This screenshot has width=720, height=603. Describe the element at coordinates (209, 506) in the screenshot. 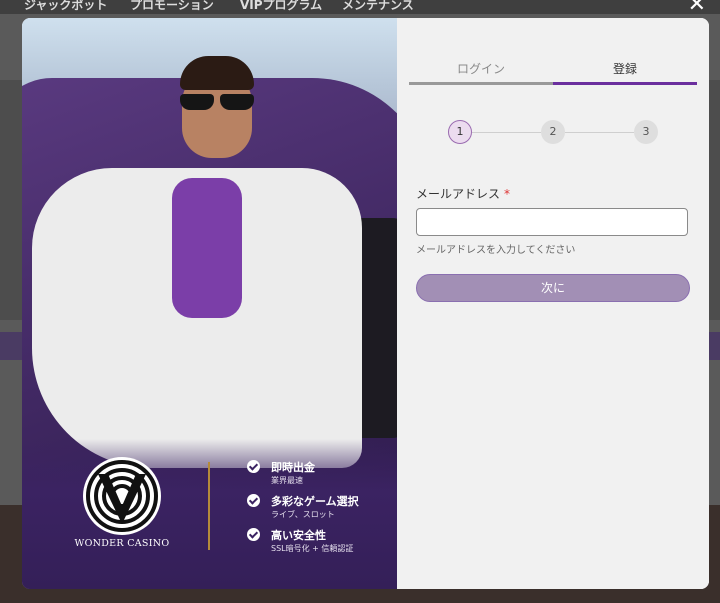

I see `hero-divider` at that location.